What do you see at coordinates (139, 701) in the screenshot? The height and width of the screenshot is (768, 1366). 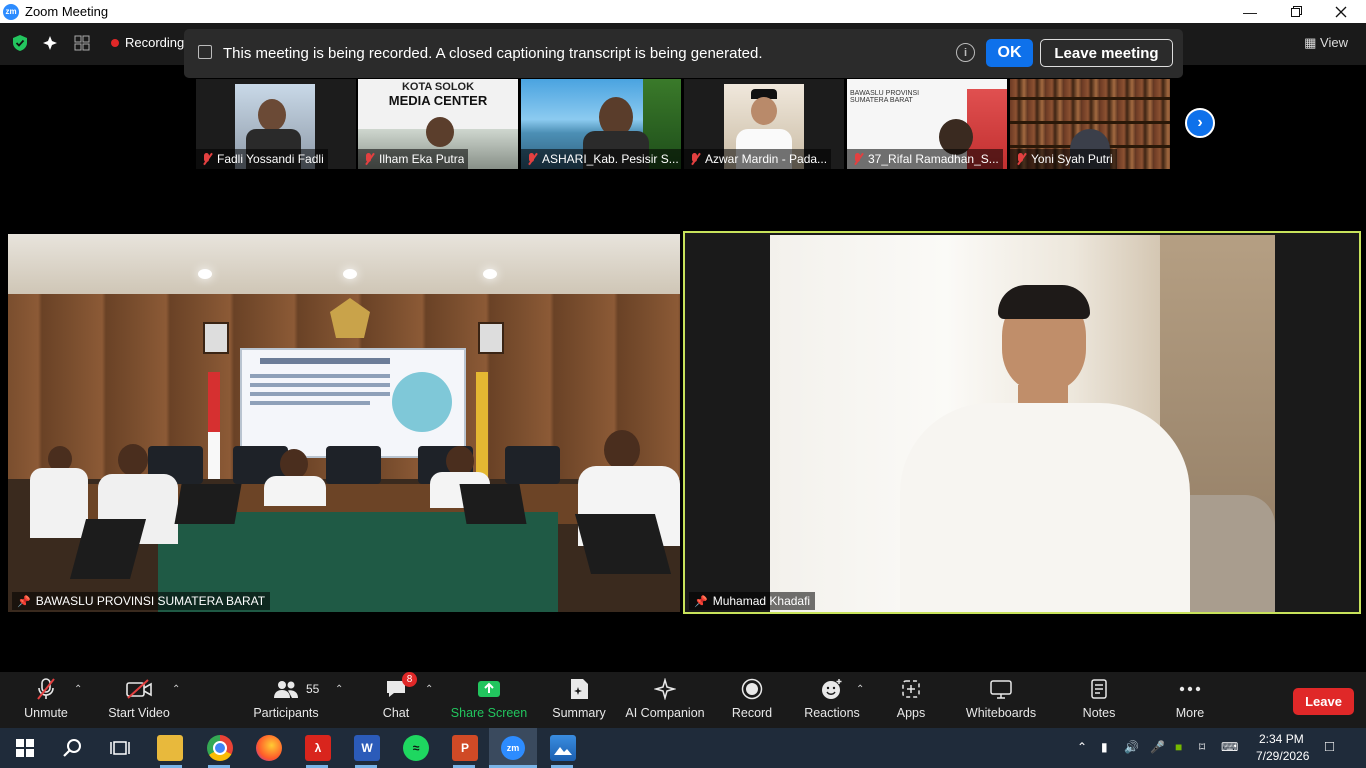 I see `start-video-button: Start Video` at bounding box center [139, 701].